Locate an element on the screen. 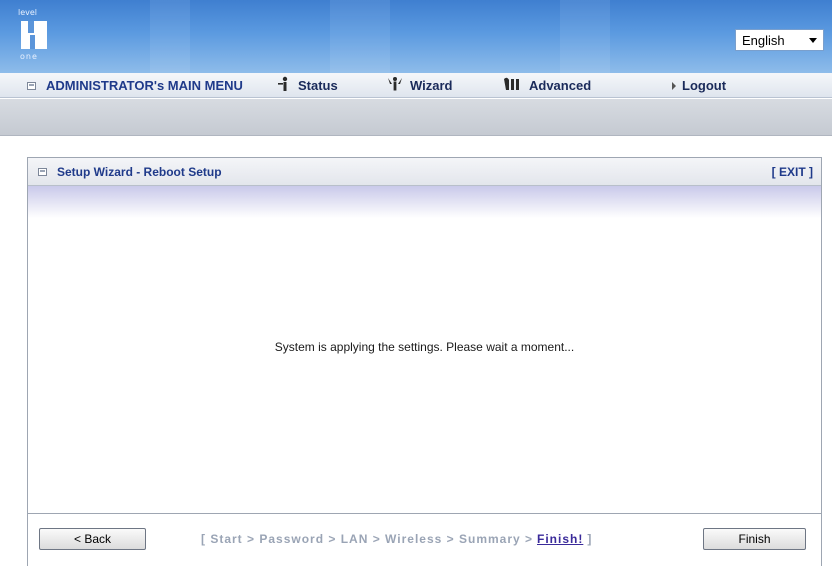 The width and height of the screenshot is (832, 566). menu-item-wizard-label: Wizard is located at coordinates (431, 85).